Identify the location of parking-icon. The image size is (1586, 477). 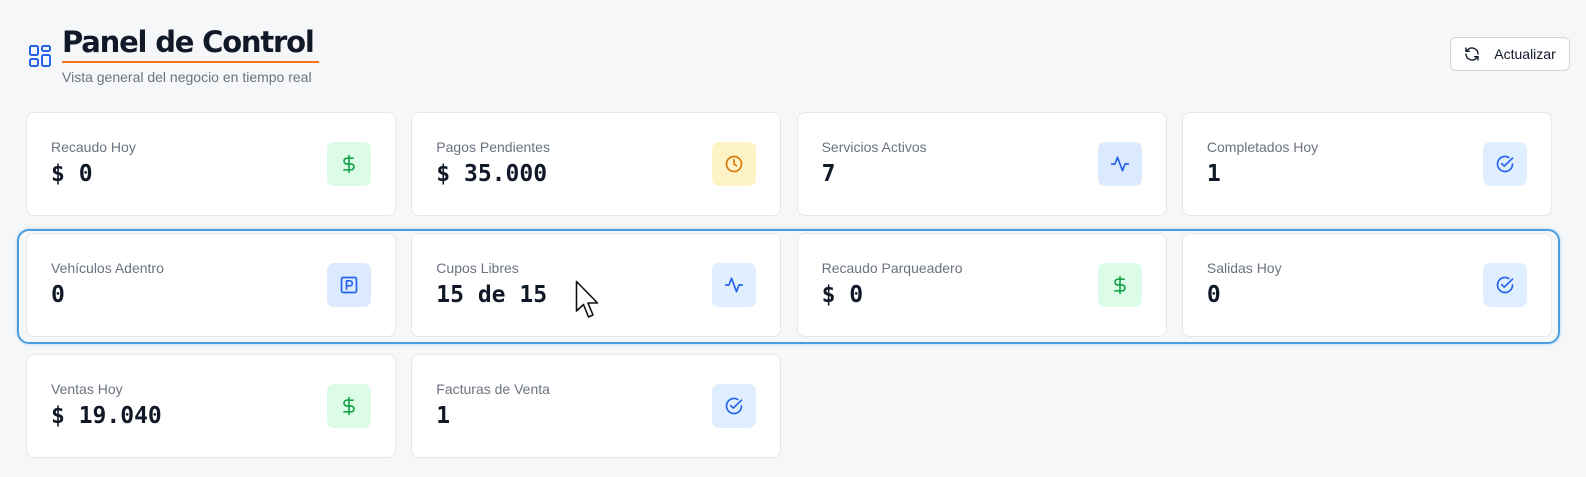
(349, 285).